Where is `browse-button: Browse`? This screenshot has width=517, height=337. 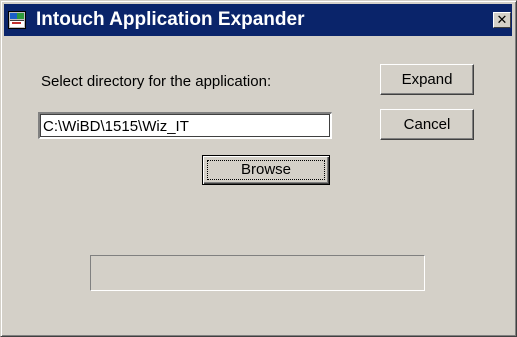
browse-button: Browse is located at coordinates (266, 170).